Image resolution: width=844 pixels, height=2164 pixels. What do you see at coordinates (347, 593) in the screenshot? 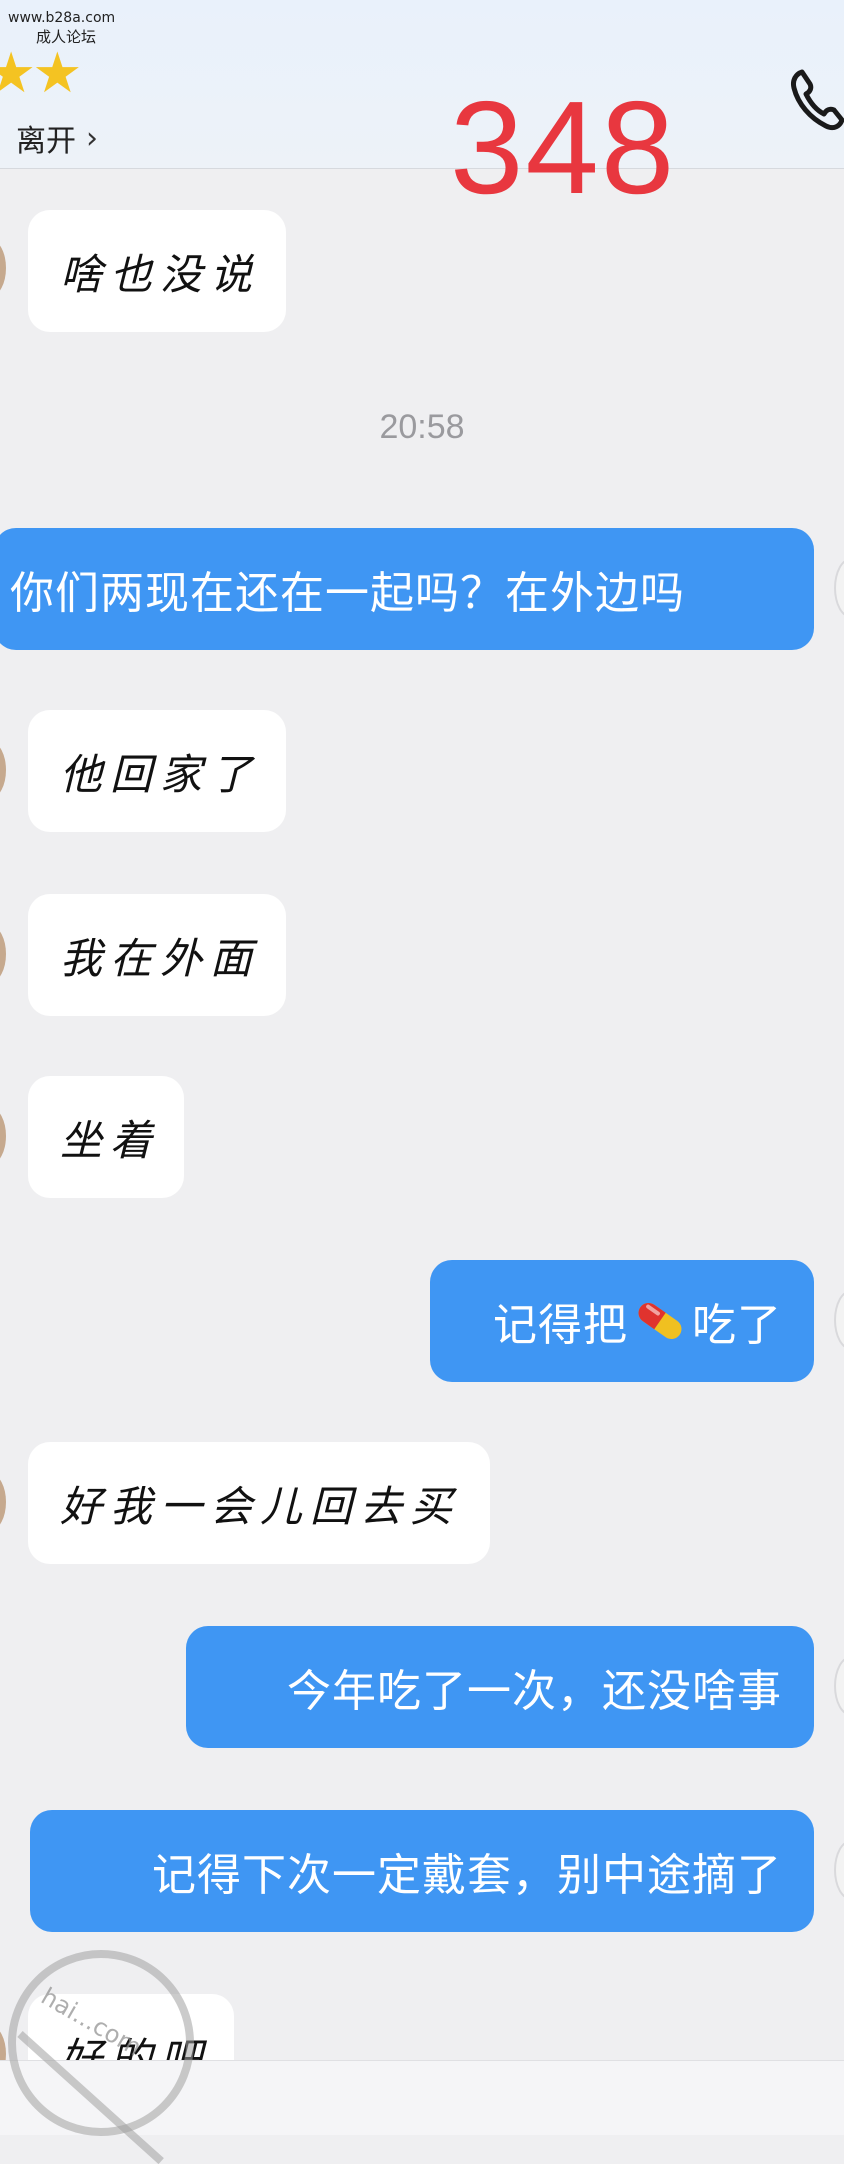
I see `message-text: 你们两现在还在一起吗？在外边吗` at bounding box center [347, 593].